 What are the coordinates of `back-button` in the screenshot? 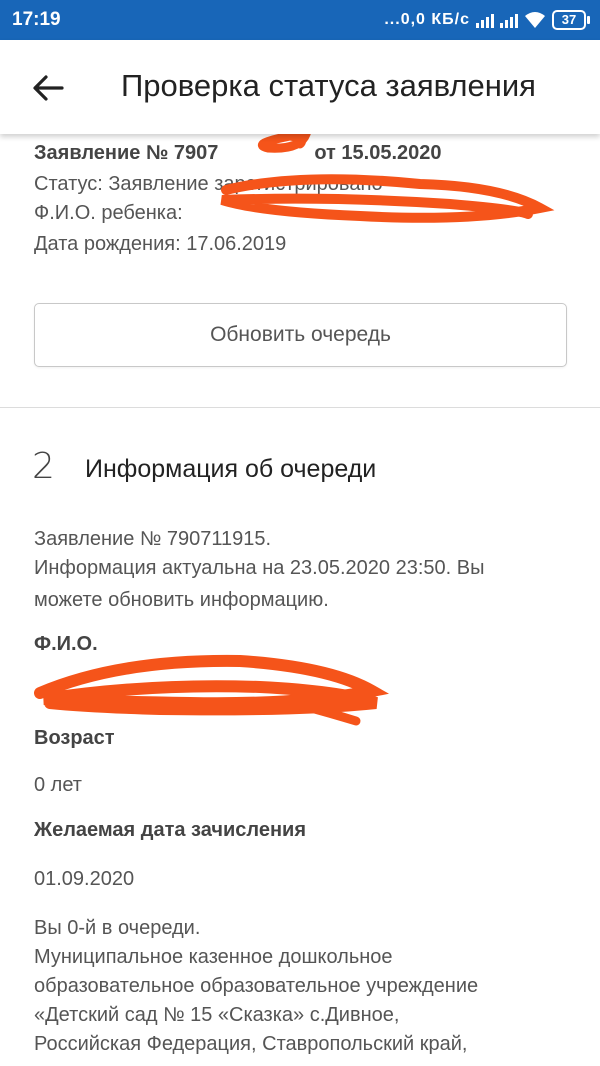 It's located at (48, 88).